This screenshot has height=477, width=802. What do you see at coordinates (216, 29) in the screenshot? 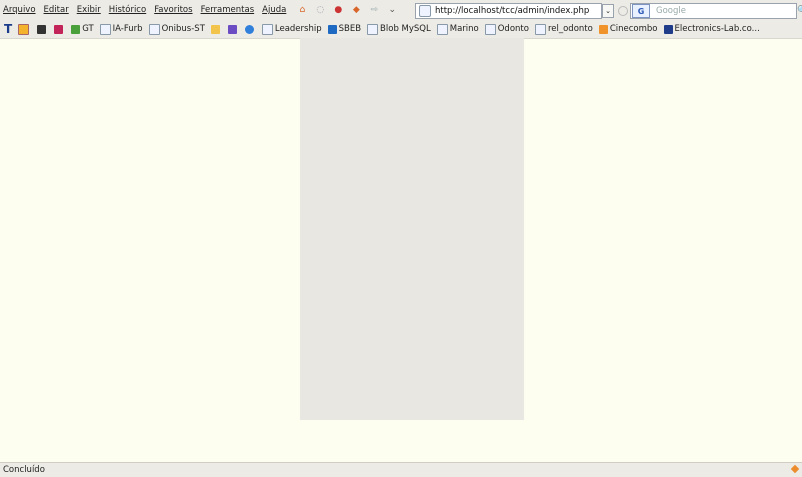
I see `bookmark-icon-warning` at bounding box center [216, 29].